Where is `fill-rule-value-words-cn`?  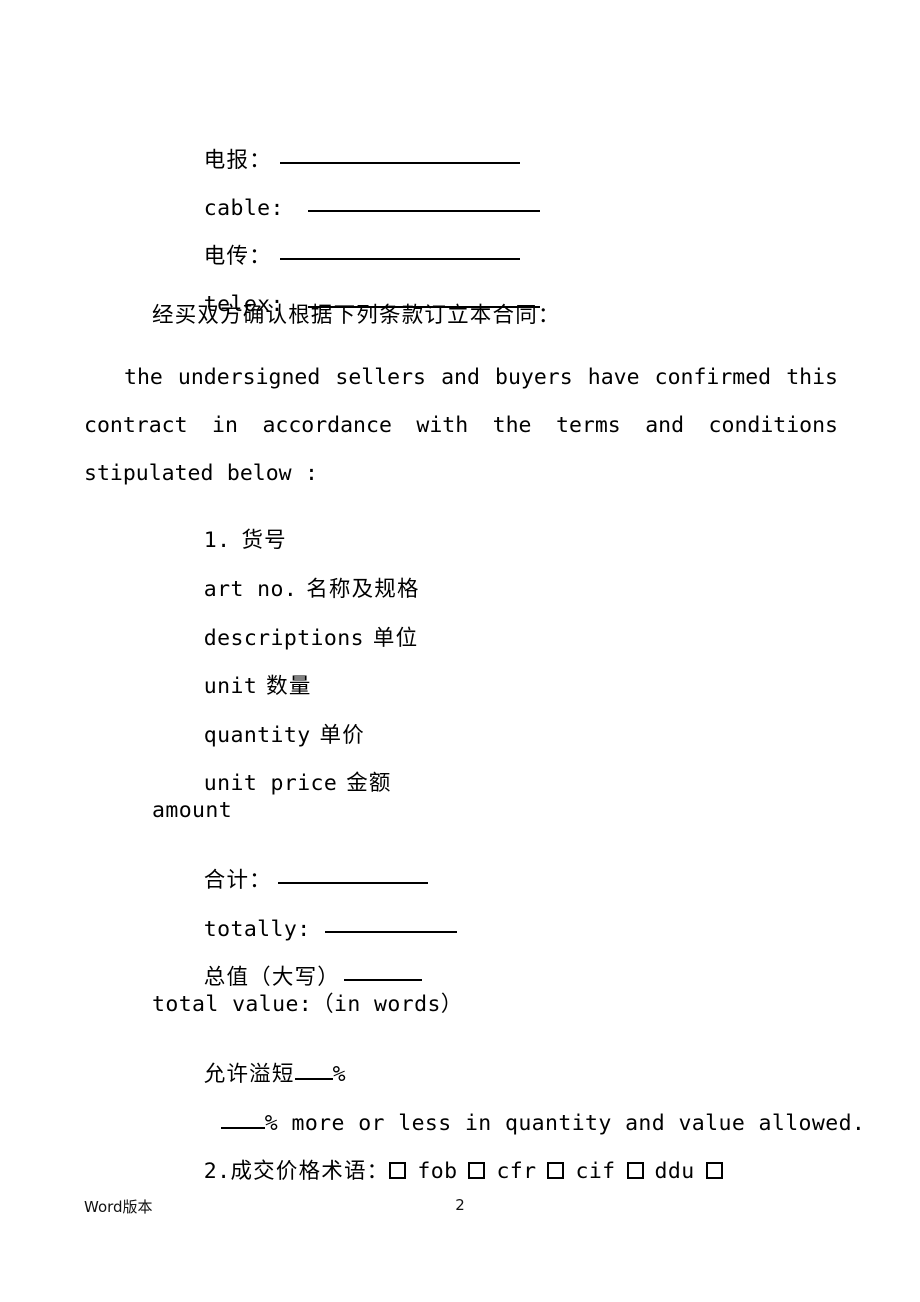
fill-rule-value-words-cn is located at coordinates (382, 979).